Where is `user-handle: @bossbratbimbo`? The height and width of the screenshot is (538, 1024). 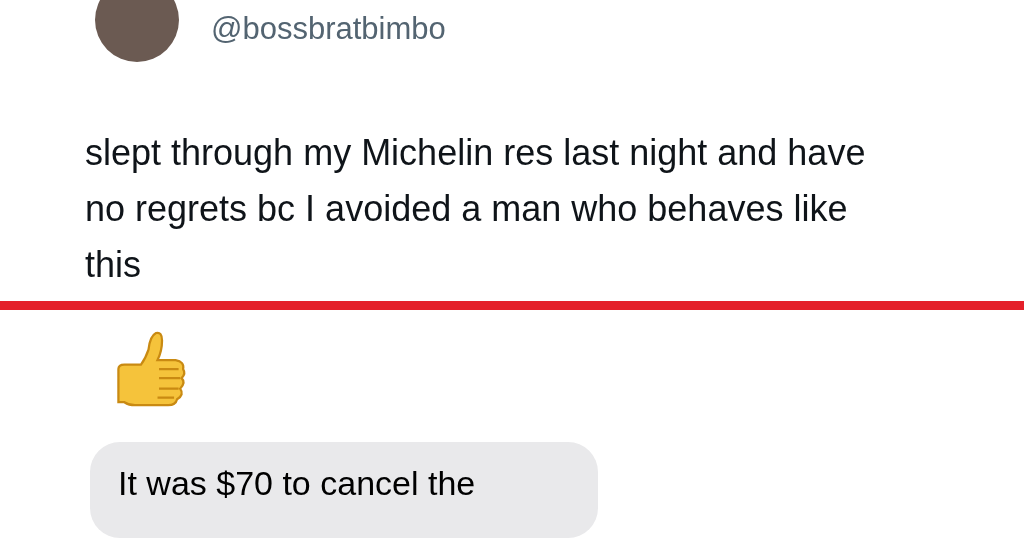
user-handle: @bossbratbimbo is located at coordinates (328, 28).